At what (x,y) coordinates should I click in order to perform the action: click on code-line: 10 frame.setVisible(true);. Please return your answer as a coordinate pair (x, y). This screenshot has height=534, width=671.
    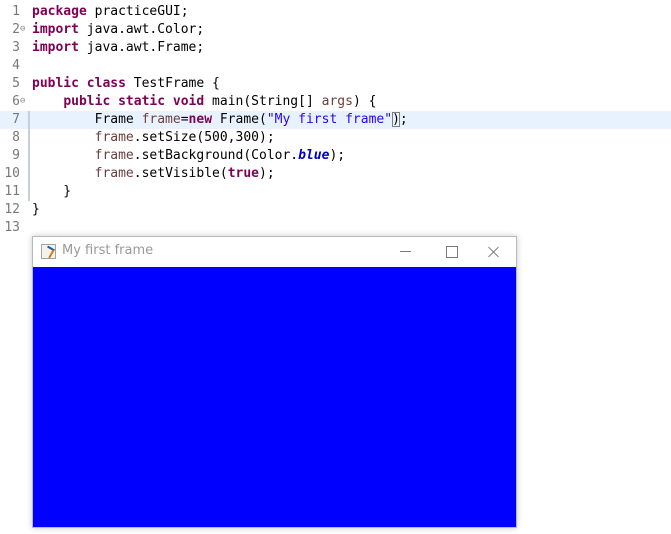
    Looking at the image, I should click on (335, 174).